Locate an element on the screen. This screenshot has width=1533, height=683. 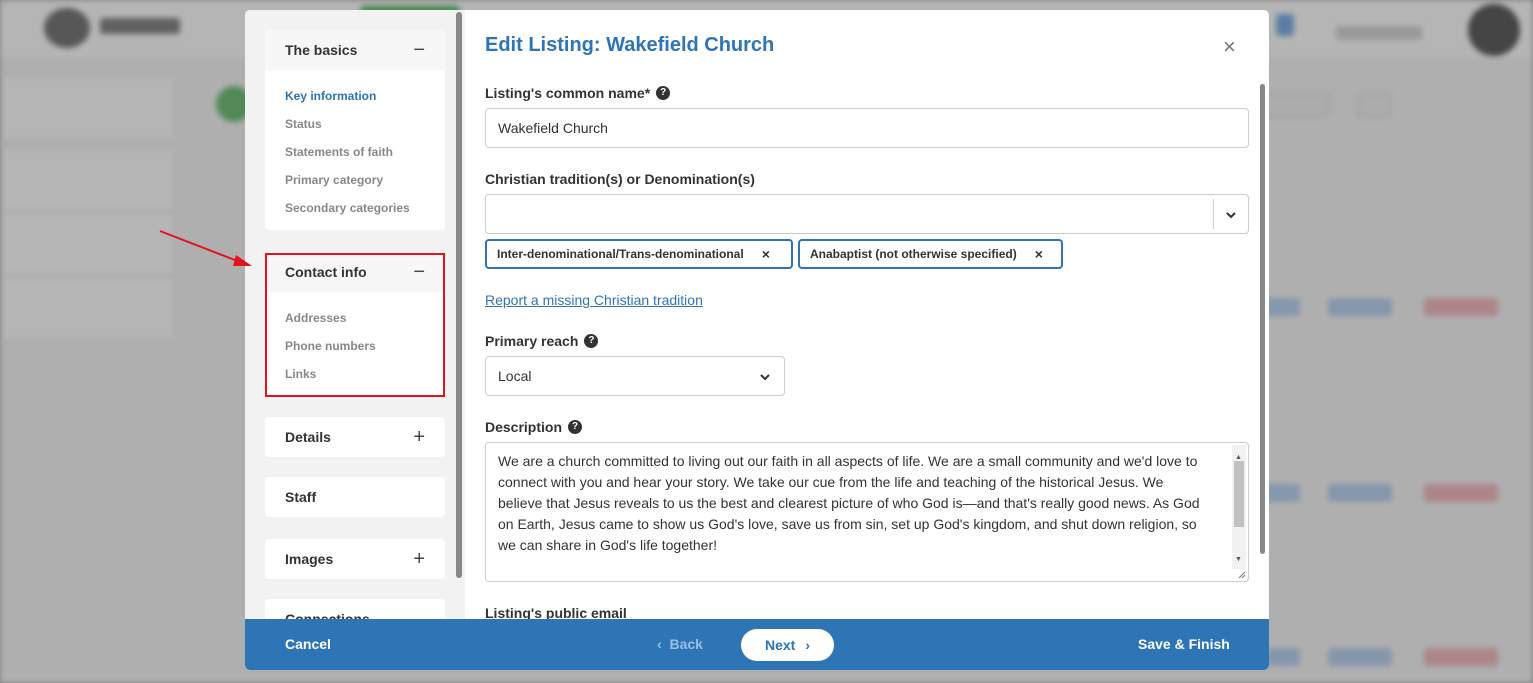
select-divider is located at coordinates (1213, 214).